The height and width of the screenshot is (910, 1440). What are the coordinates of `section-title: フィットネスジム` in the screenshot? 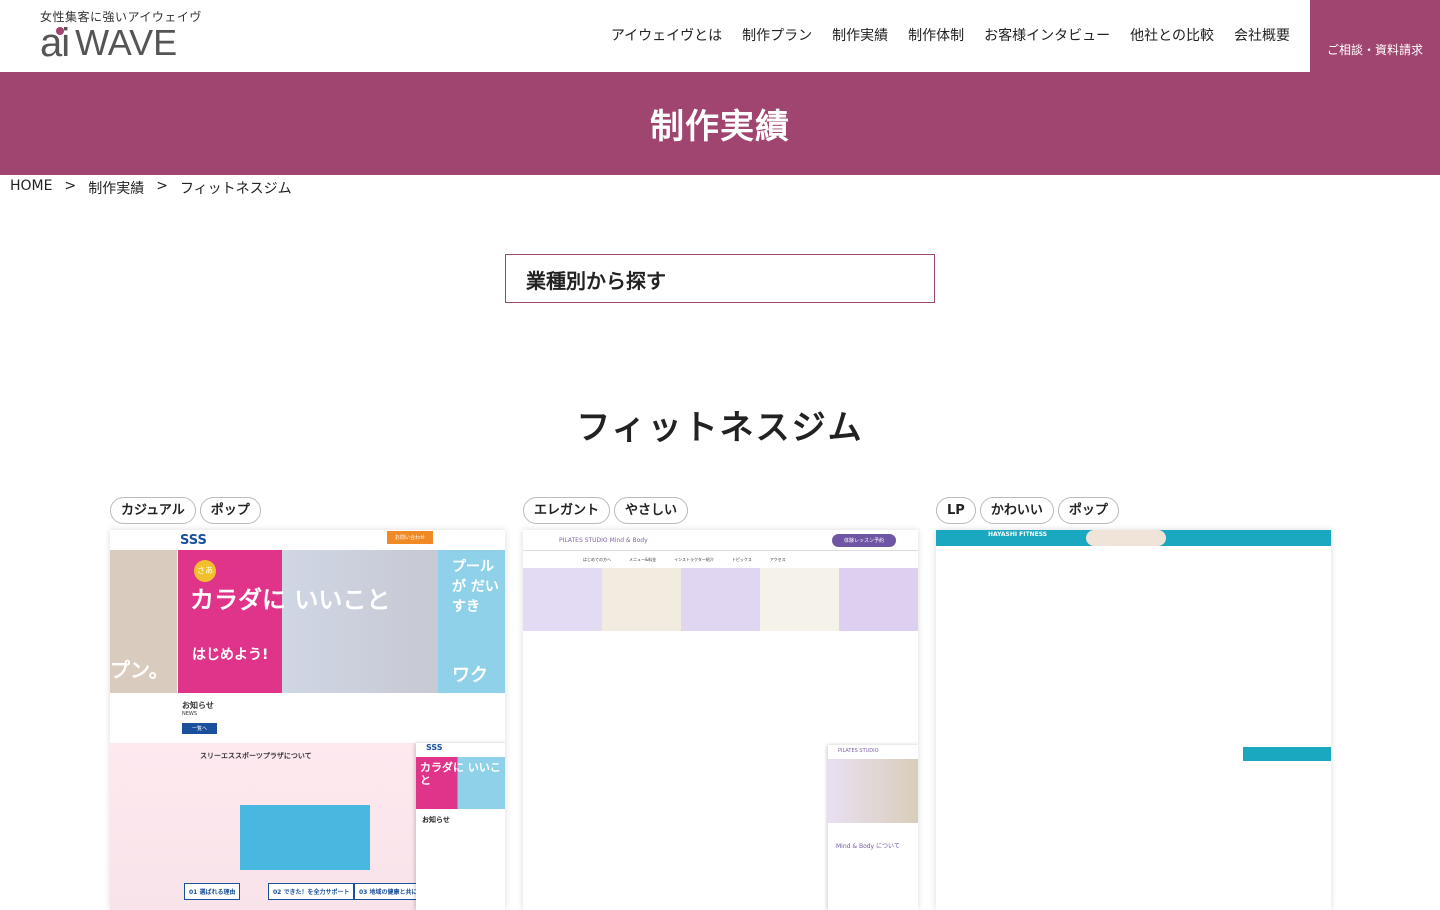 It's located at (720, 428).